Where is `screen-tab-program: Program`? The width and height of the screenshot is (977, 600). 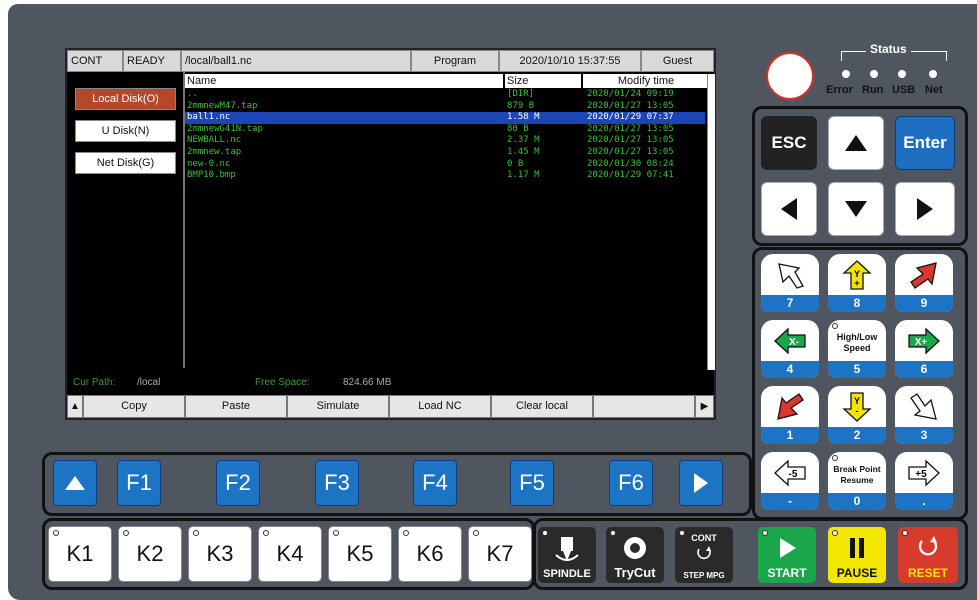 screen-tab-program: Program is located at coordinates (455, 61).